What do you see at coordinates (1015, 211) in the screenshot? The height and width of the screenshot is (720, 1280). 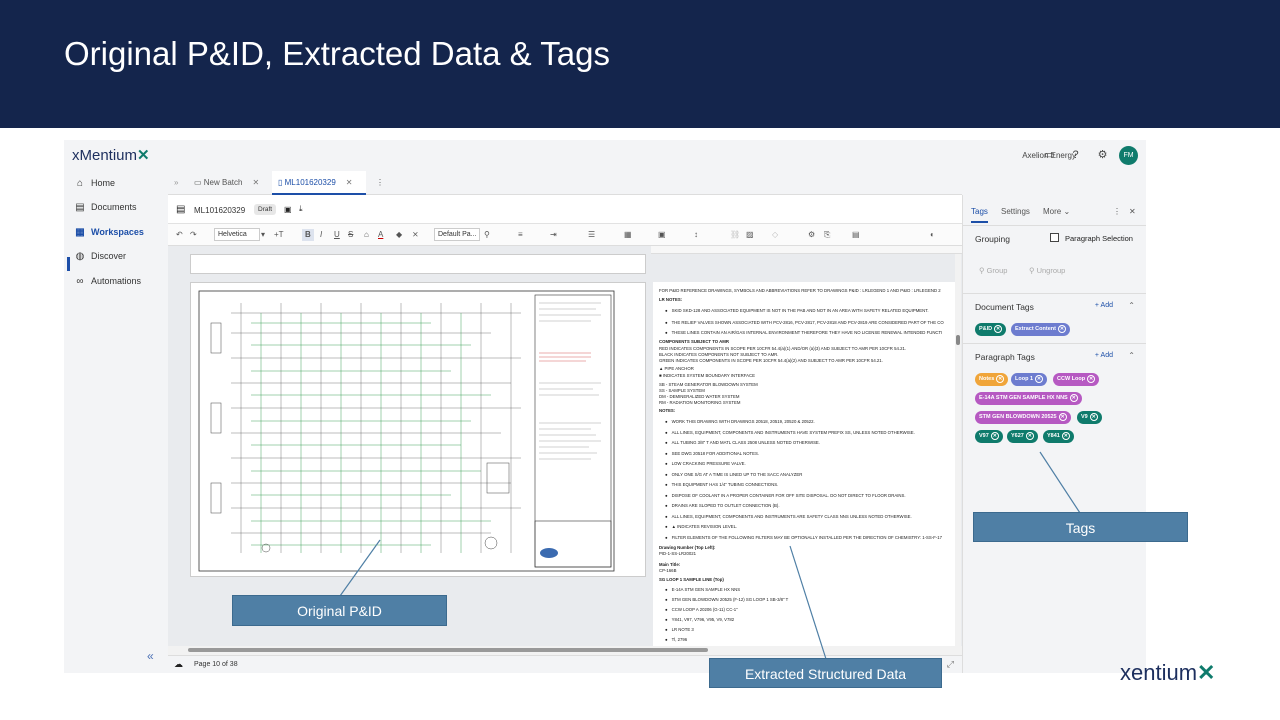 I see `tab-settings: Settings` at bounding box center [1015, 211].